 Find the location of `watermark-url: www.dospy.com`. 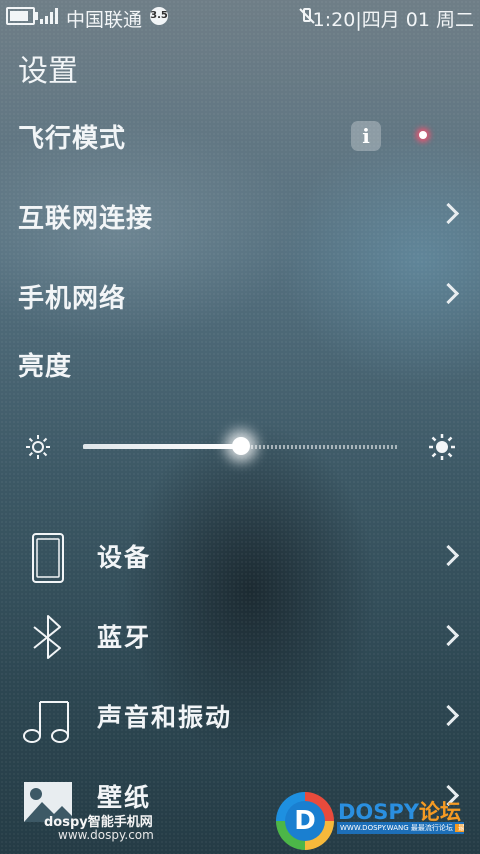

watermark-url: www.dospy.com is located at coordinates (106, 835).